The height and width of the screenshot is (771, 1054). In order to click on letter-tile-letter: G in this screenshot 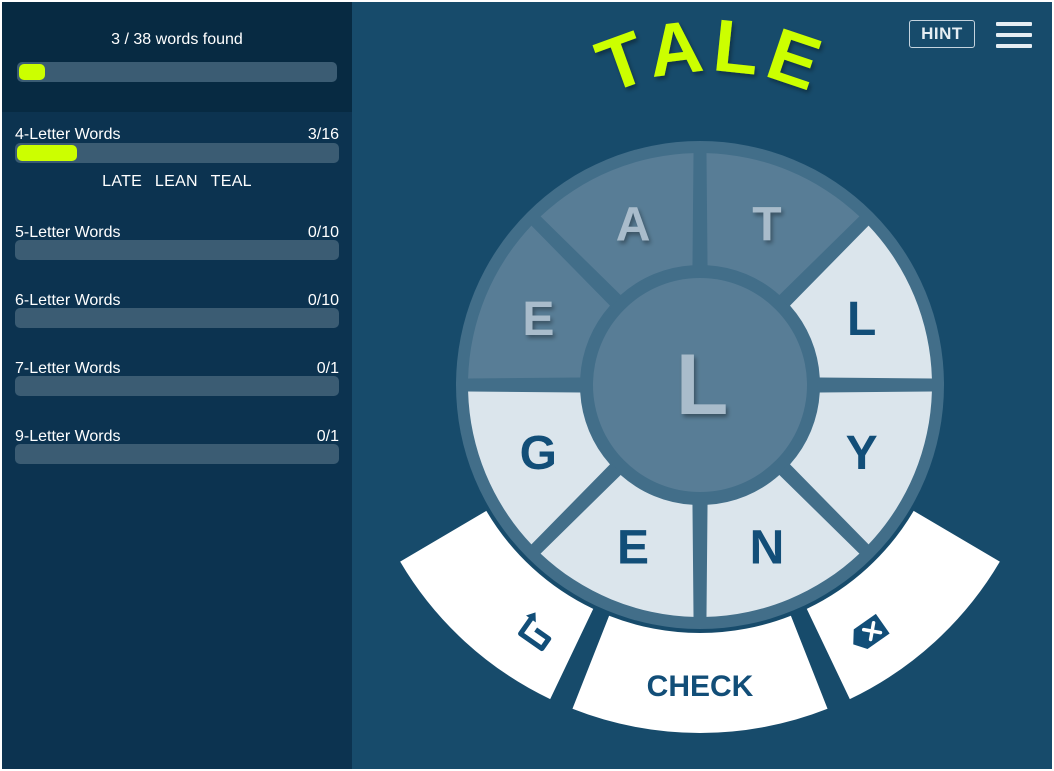, I will do `click(538, 453)`.